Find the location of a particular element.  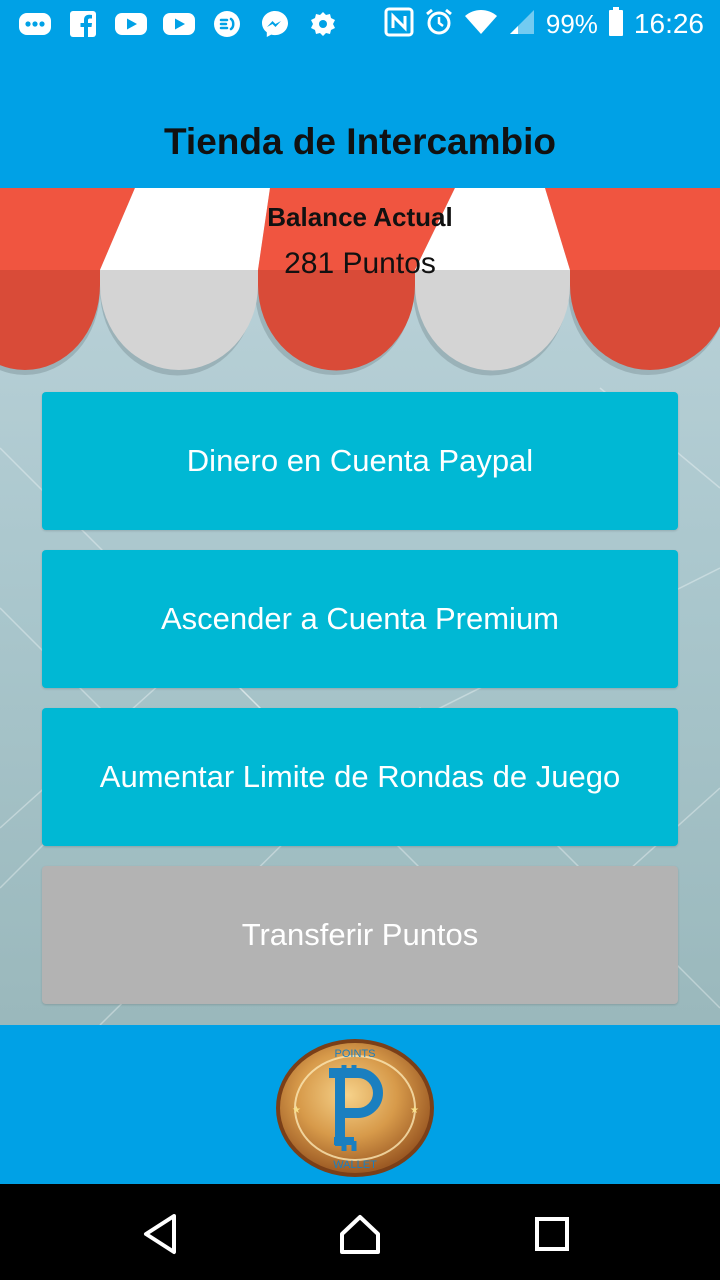

nfc-icon is located at coordinates (399, 24).